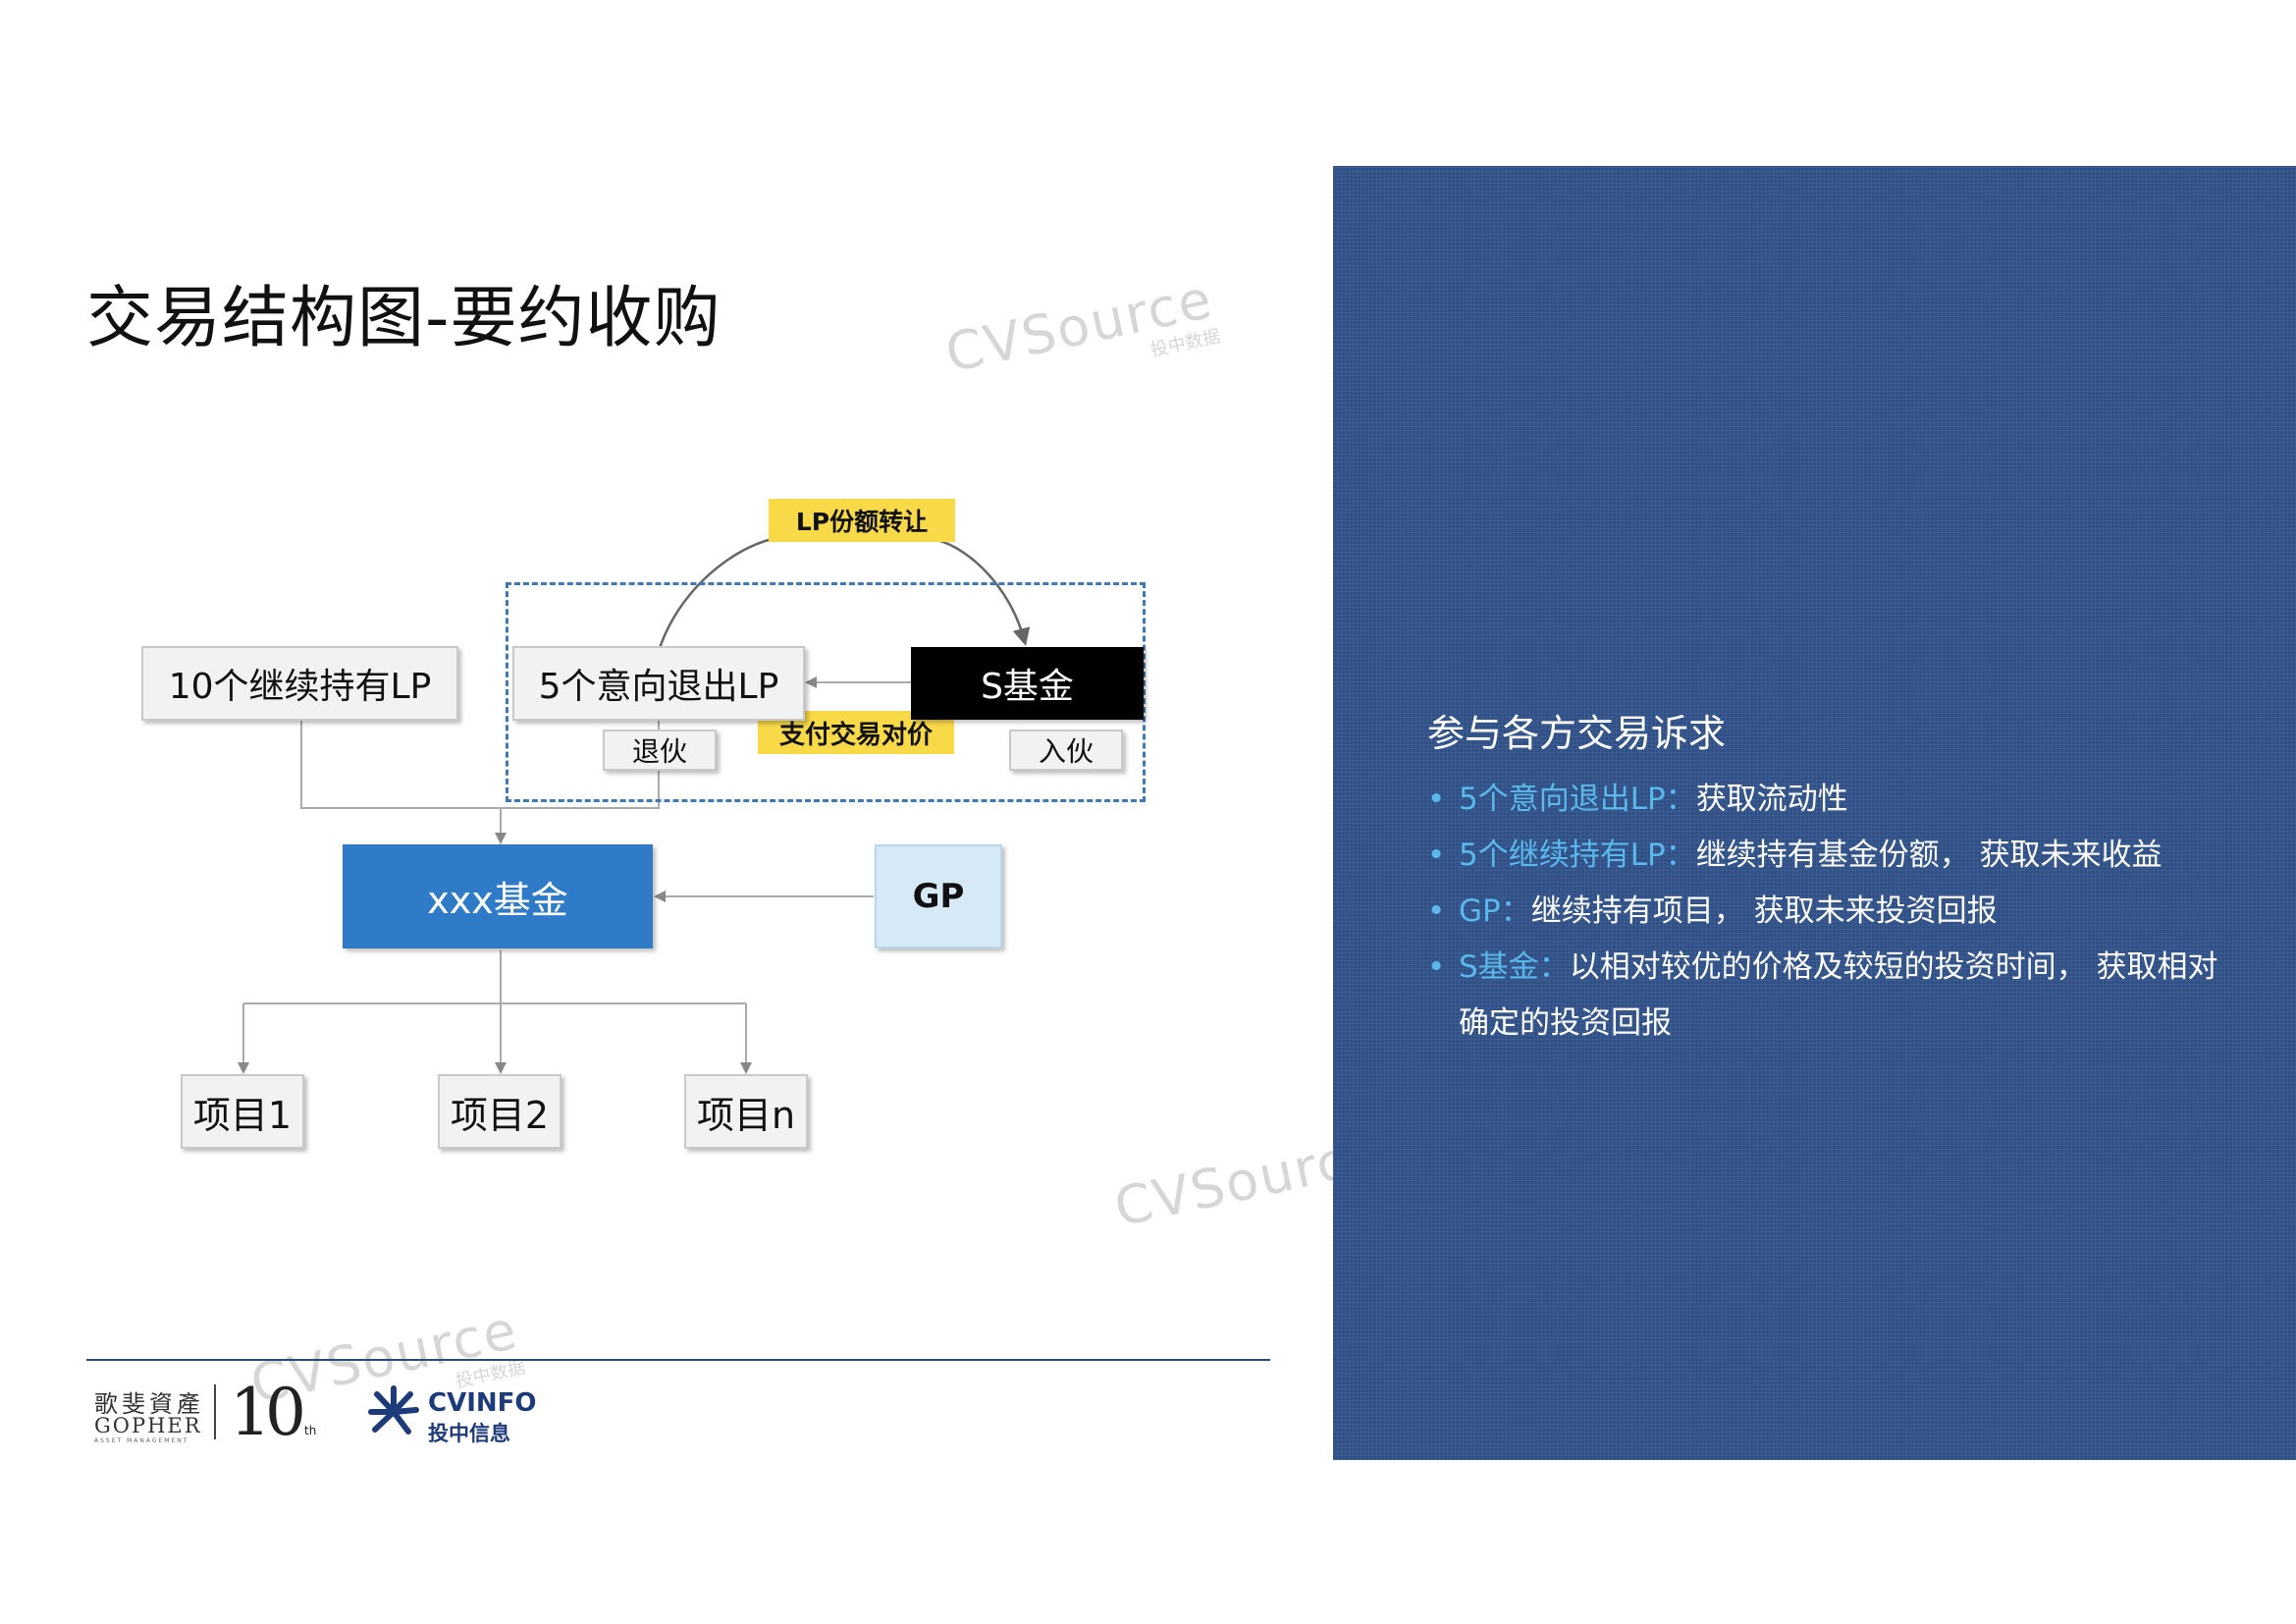 This screenshot has width=2296, height=1624. Describe the element at coordinates (938, 896) in the screenshot. I see `gp-box: GP` at that location.